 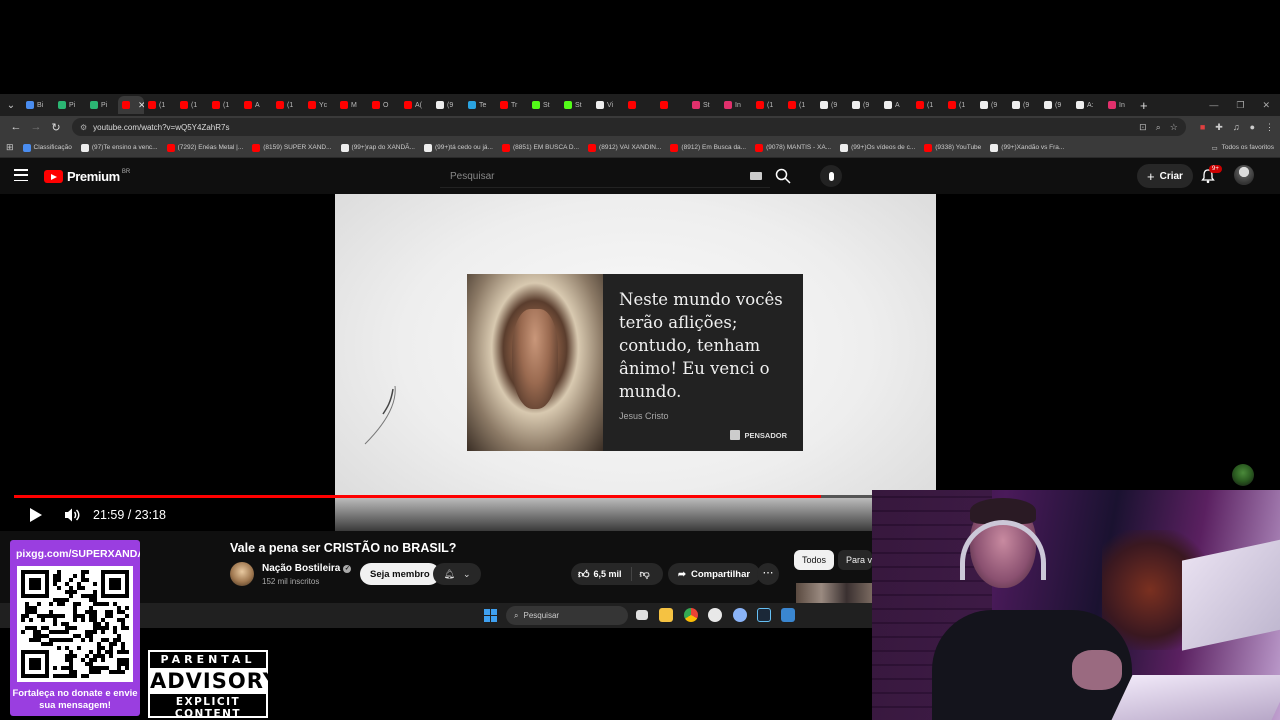 I want to click on search-input: Pesquisar, so click(x=605, y=176).